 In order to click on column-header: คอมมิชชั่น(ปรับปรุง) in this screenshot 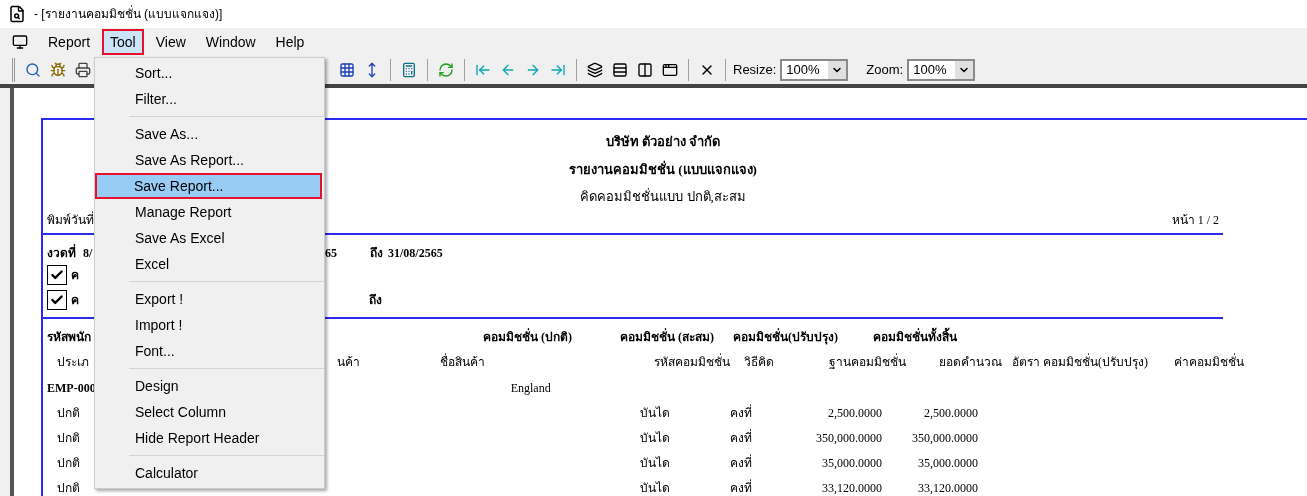, I will do `click(786, 336)`.